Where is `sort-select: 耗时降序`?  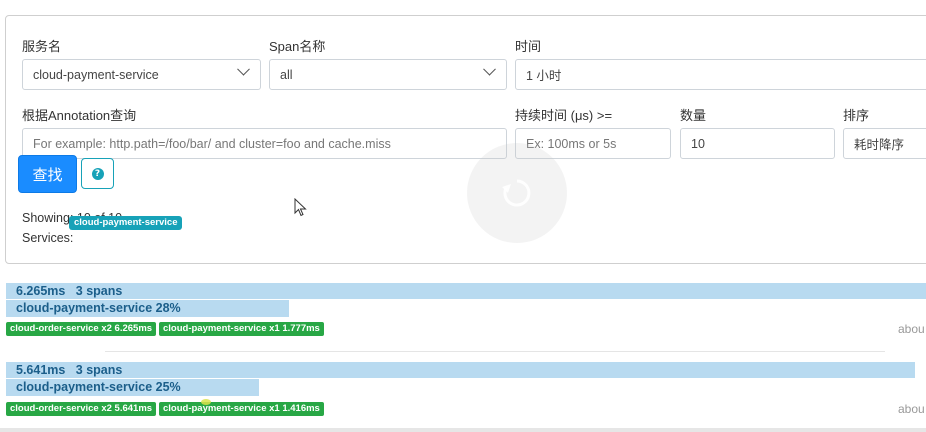
sort-select: 耗时降序 is located at coordinates (884, 143).